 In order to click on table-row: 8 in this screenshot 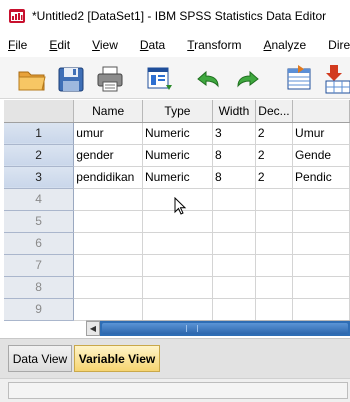, I will do `click(177, 287)`.